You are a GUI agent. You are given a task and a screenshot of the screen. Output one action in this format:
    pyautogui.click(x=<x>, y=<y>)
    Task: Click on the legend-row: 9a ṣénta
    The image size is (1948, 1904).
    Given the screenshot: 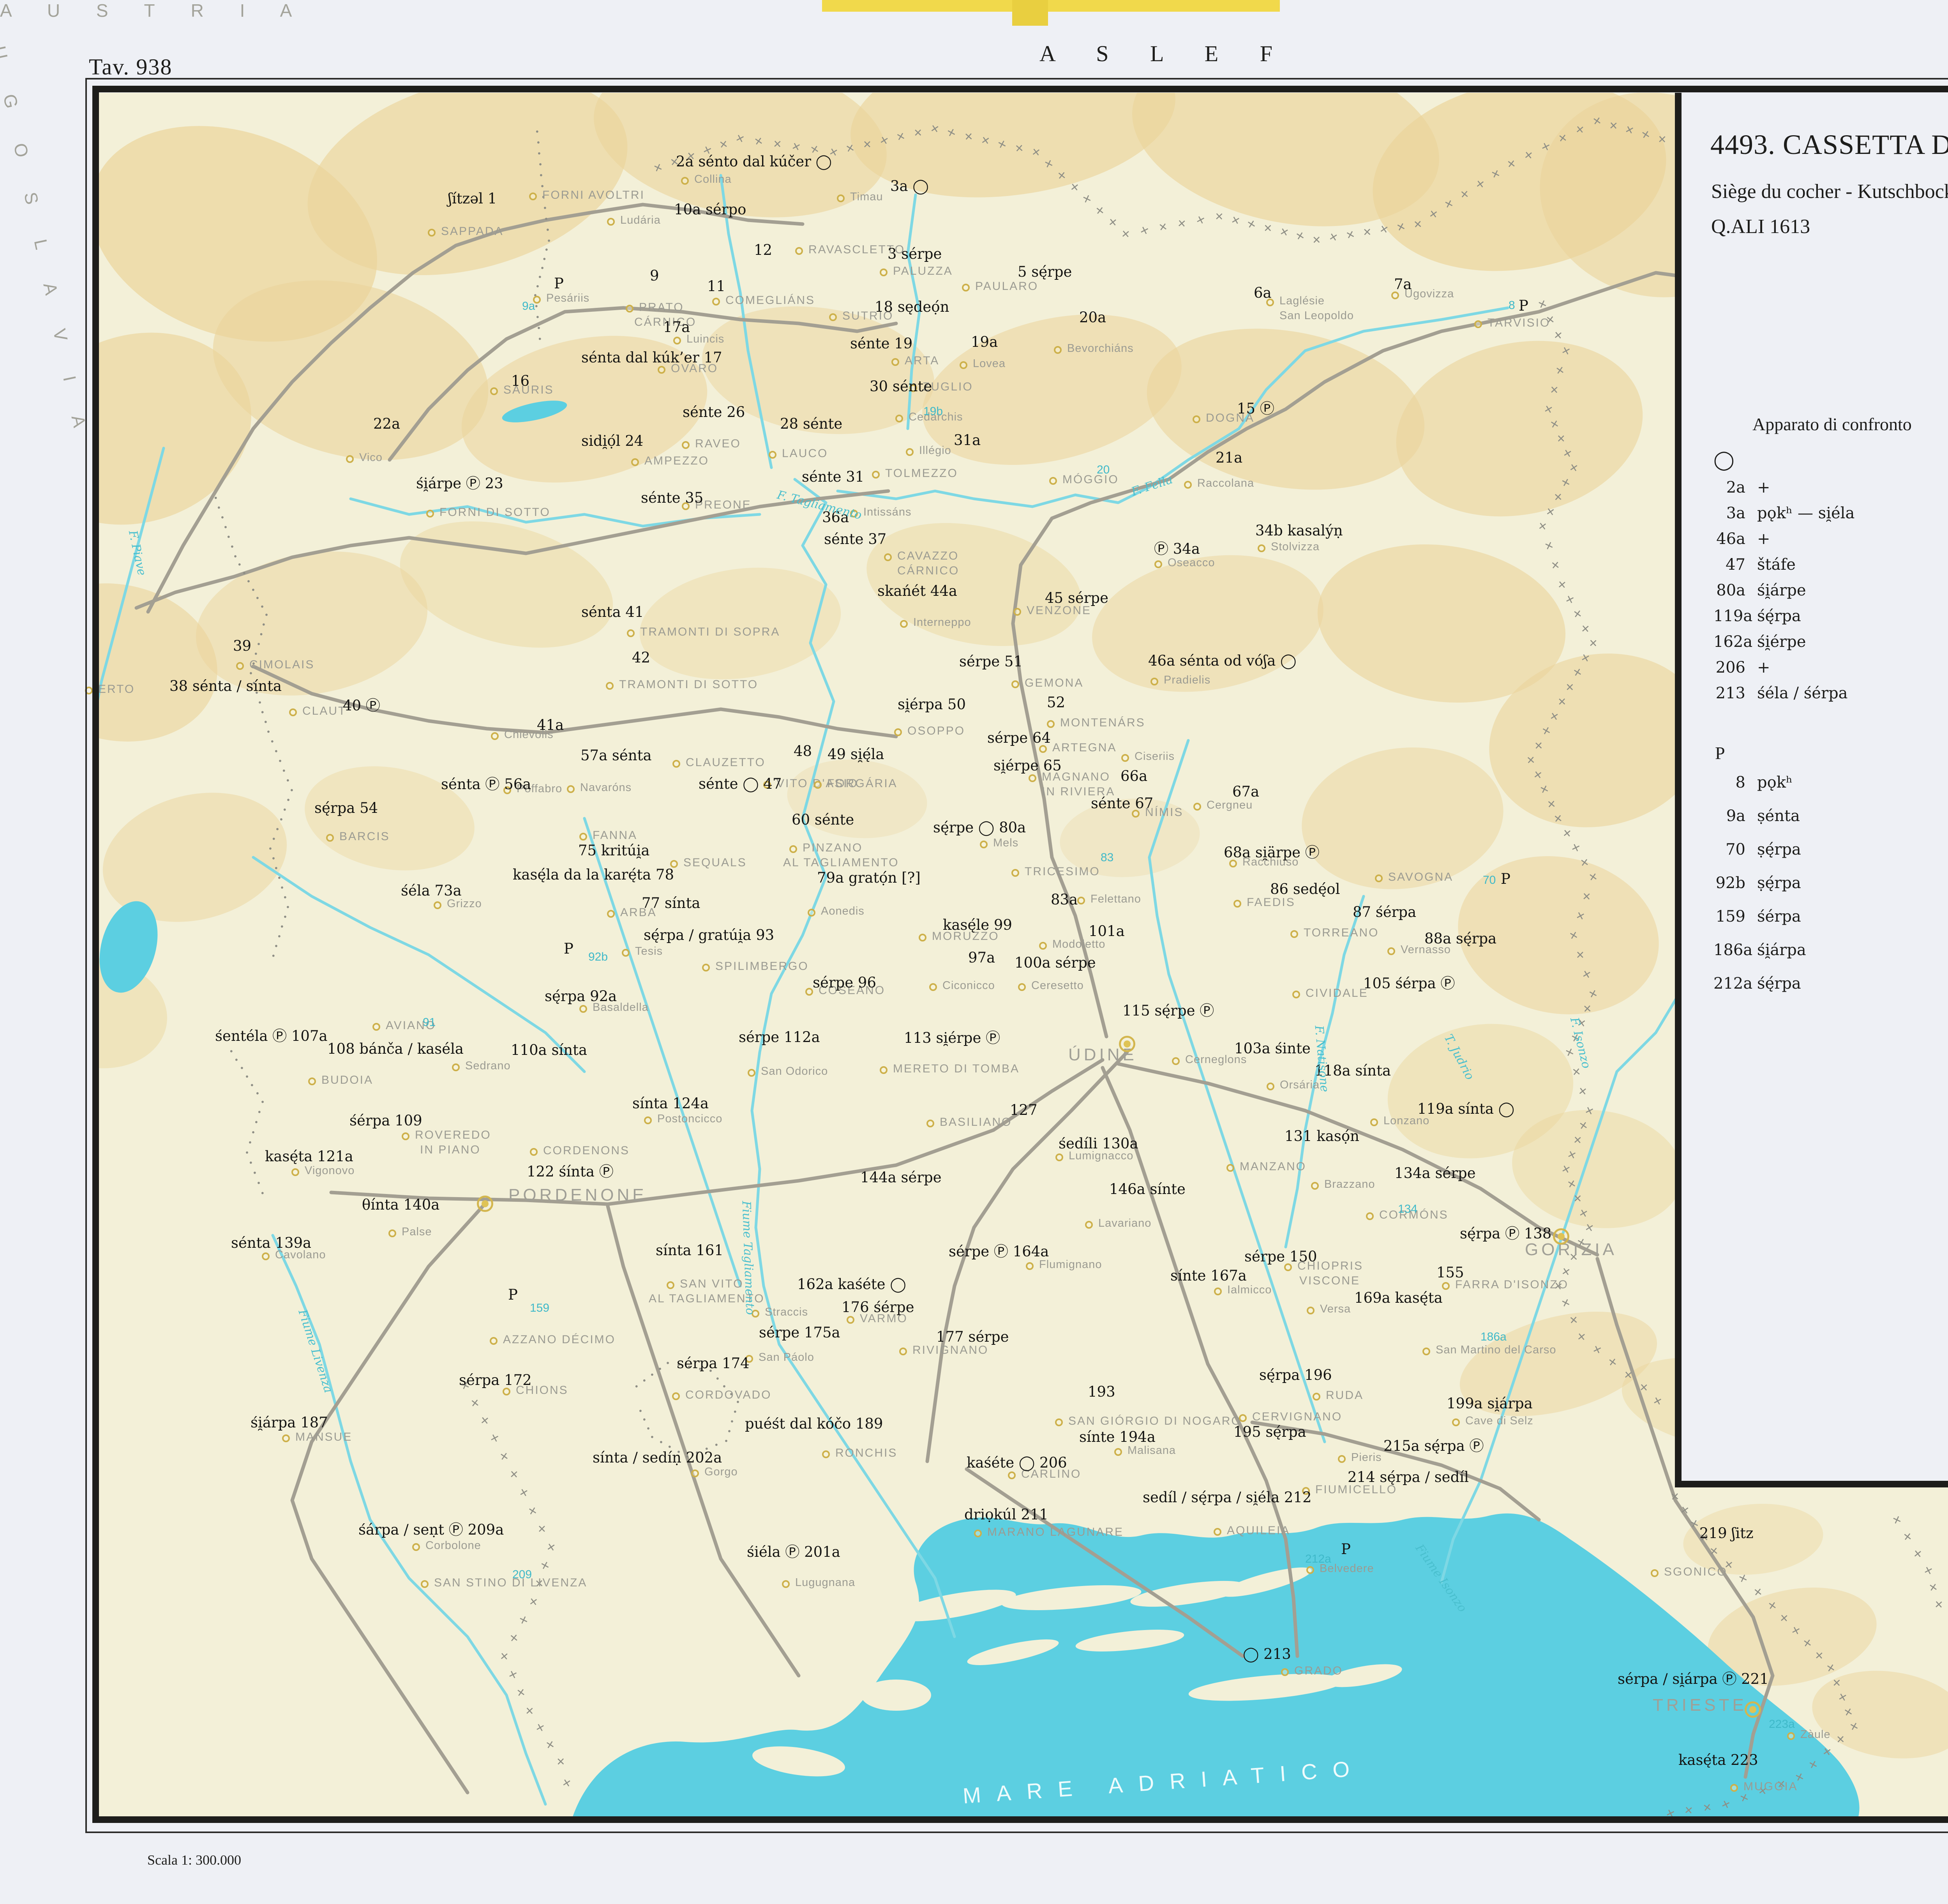 What is the action you would take?
    pyautogui.click(x=1759, y=824)
    